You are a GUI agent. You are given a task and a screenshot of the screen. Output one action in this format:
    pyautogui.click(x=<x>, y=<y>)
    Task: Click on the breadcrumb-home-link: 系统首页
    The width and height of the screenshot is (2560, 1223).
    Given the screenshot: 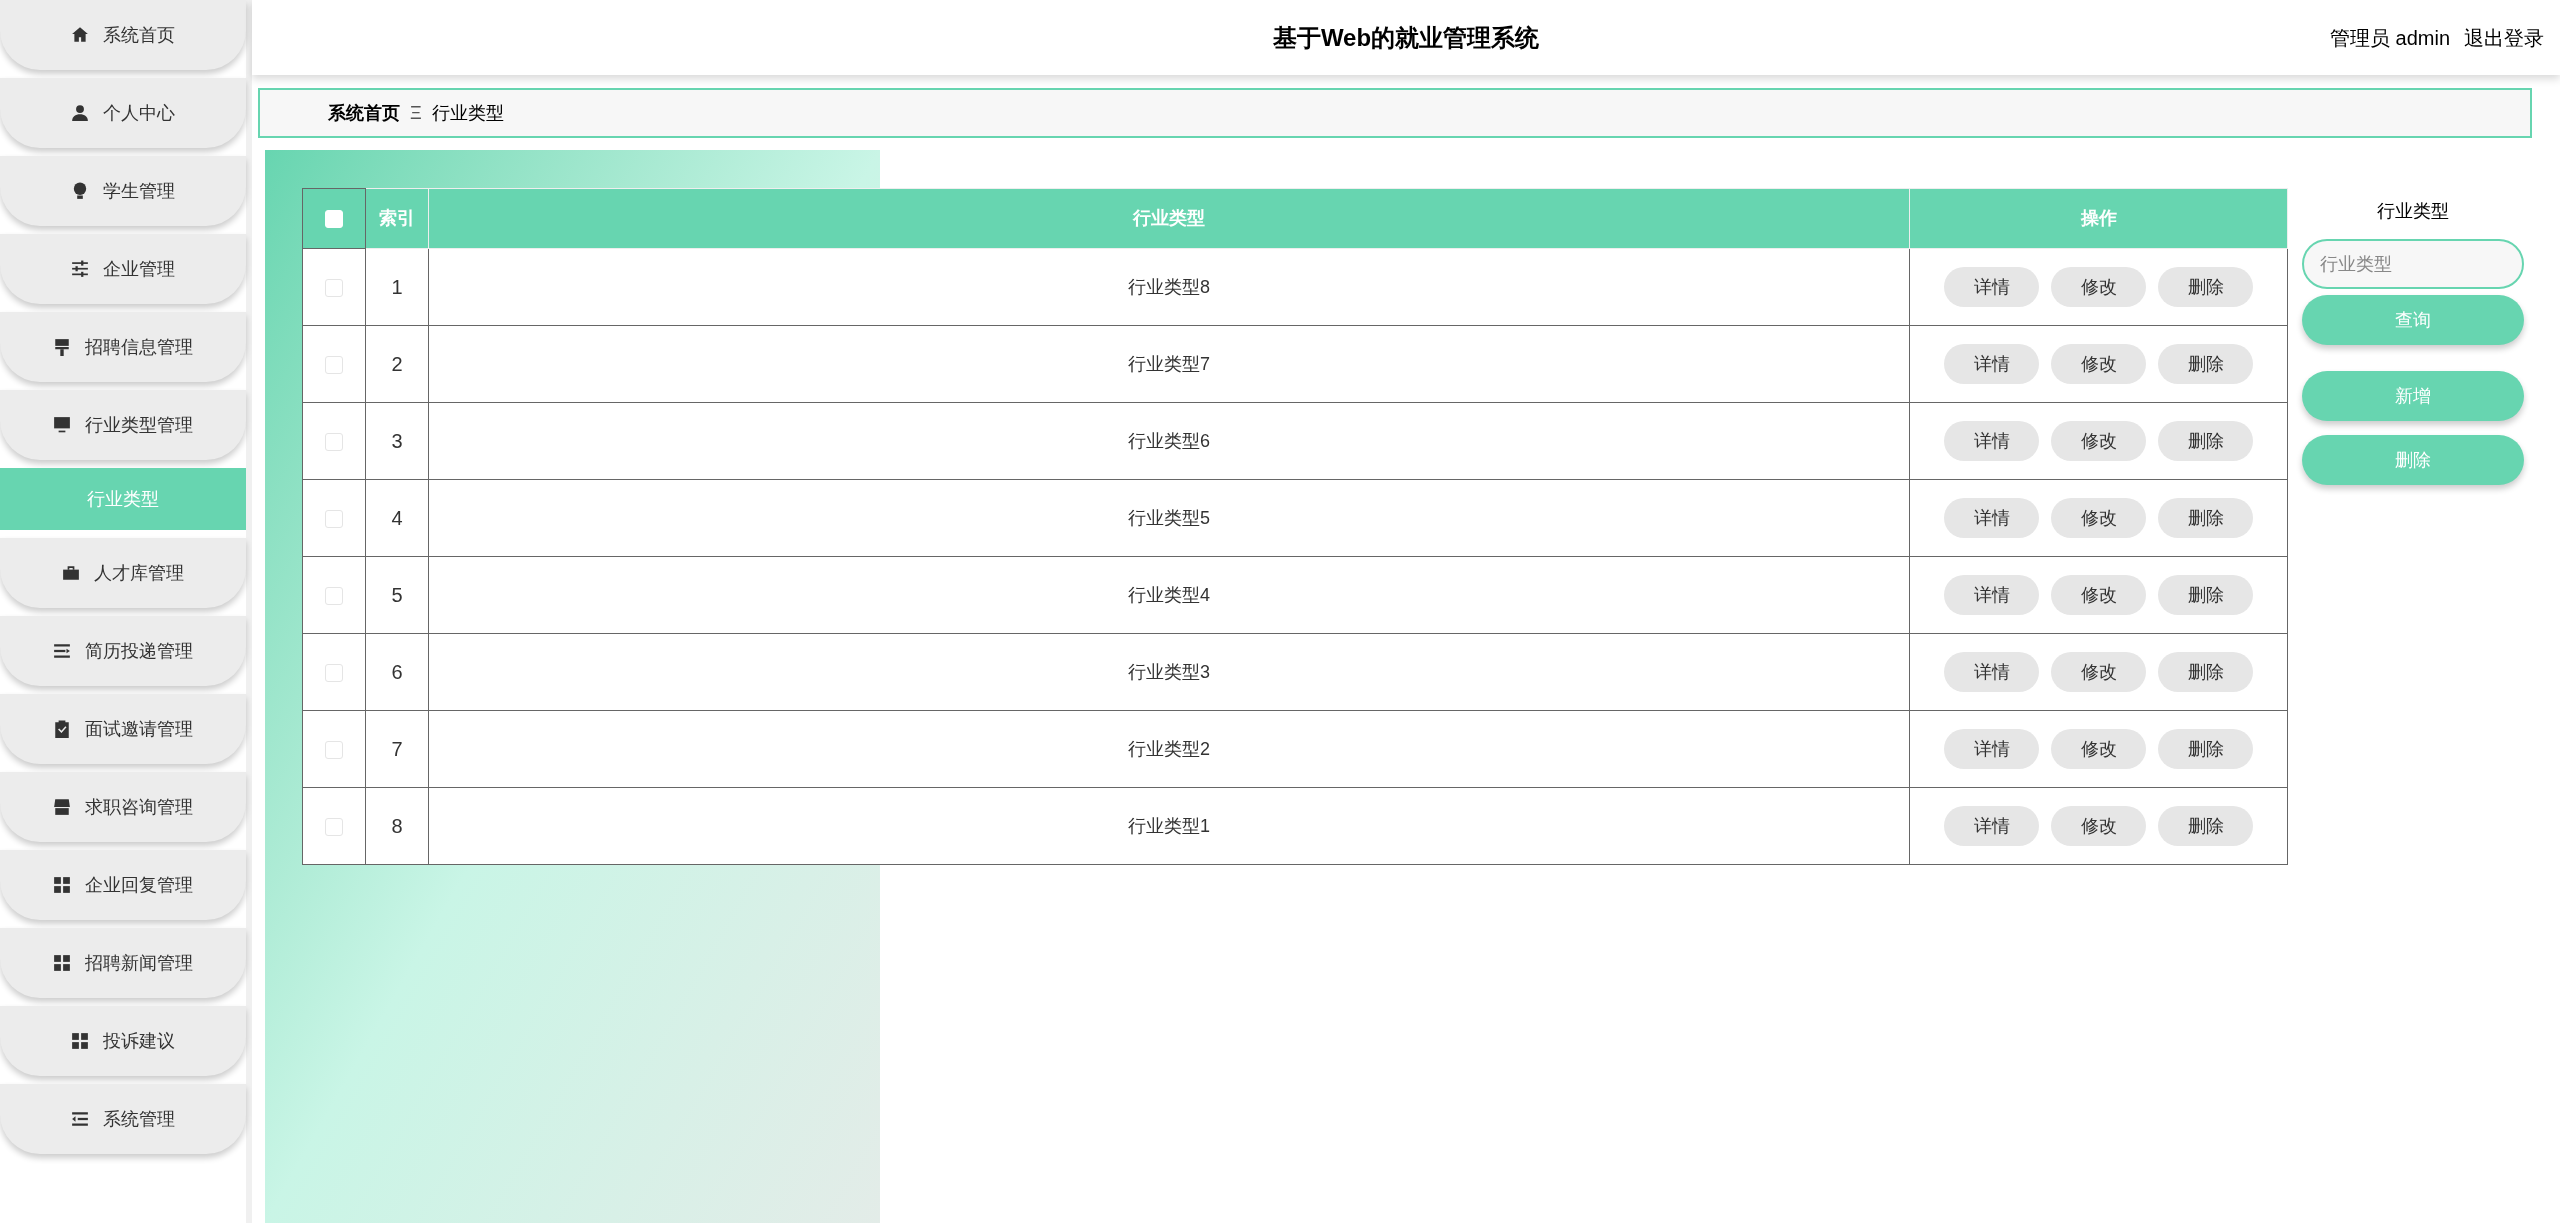 What is the action you would take?
    pyautogui.click(x=364, y=113)
    